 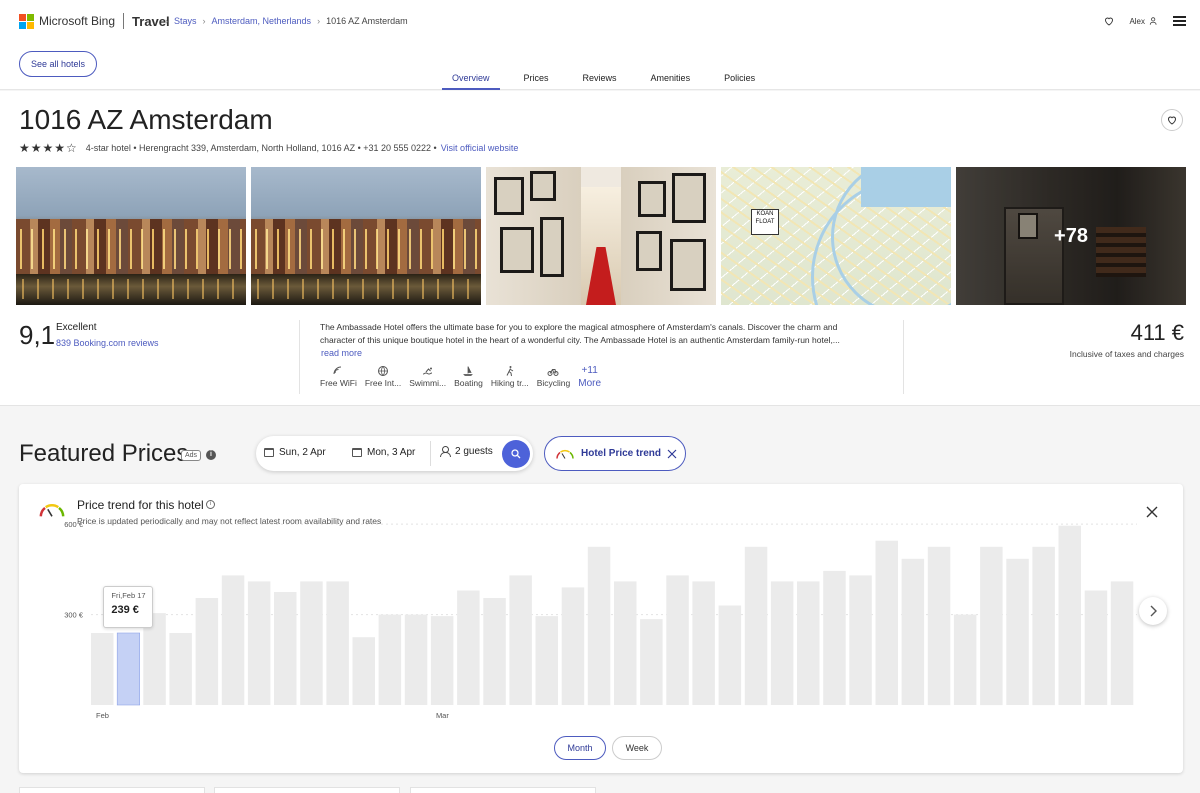 I want to click on tab-overview: Overview, so click(x=471, y=78).